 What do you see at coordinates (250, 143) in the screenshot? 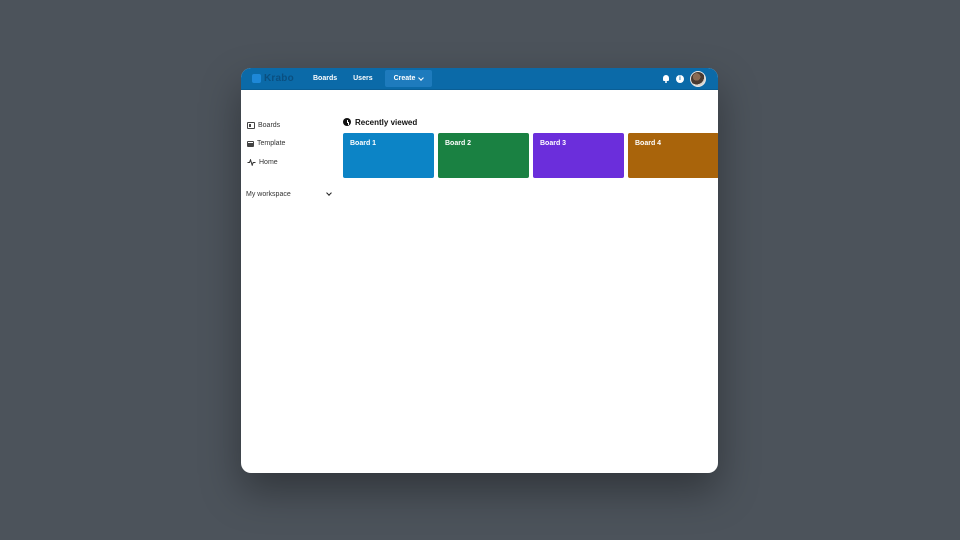
I see `template-icon` at bounding box center [250, 143].